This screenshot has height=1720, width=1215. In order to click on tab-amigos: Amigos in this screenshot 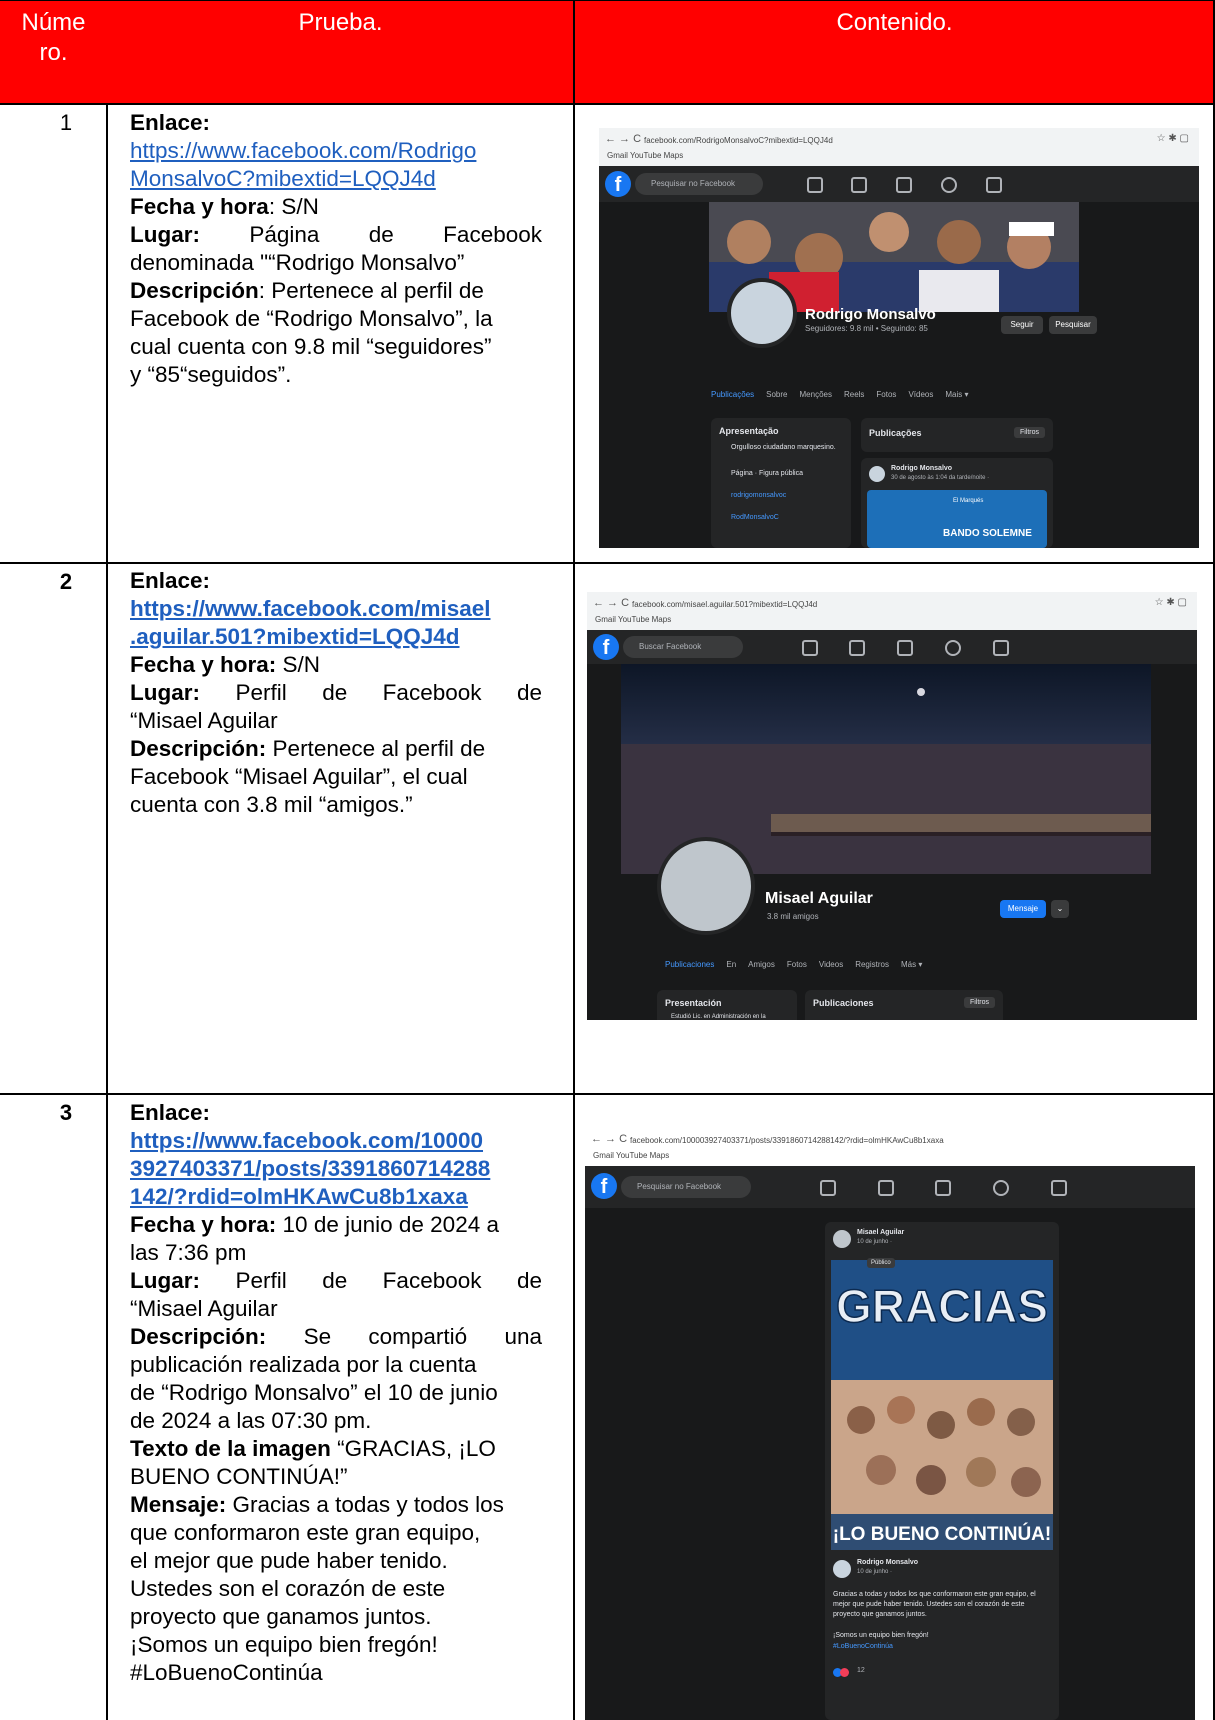, I will do `click(761, 964)`.